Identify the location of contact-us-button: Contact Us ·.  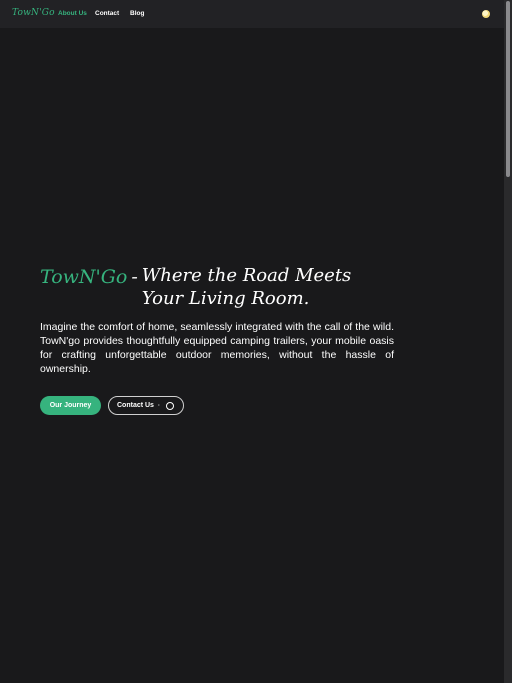
(146, 405).